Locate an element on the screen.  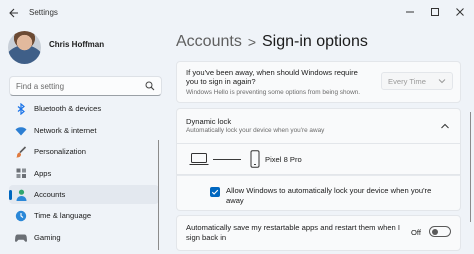
gamepad-icon is located at coordinates (21, 238).